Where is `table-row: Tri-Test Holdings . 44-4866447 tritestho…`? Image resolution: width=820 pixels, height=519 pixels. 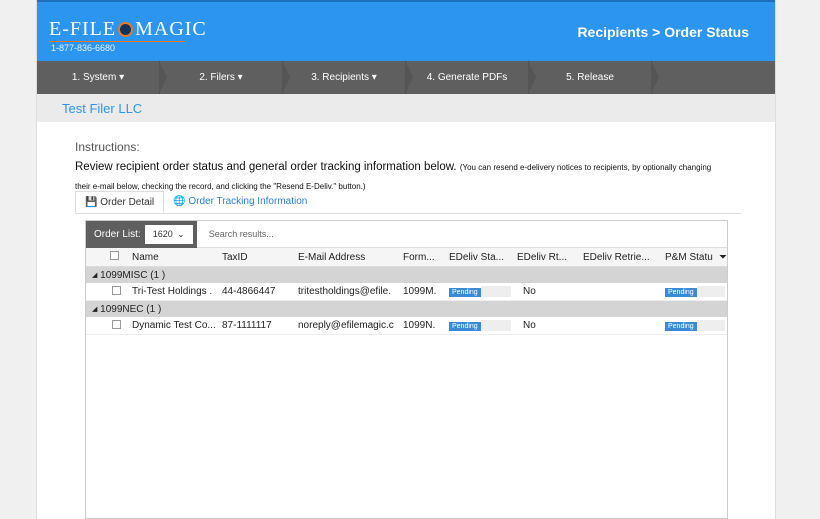
table-row: Tri-Test Holdings . 44-4866447 tritestho… is located at coordinates (406, 292).